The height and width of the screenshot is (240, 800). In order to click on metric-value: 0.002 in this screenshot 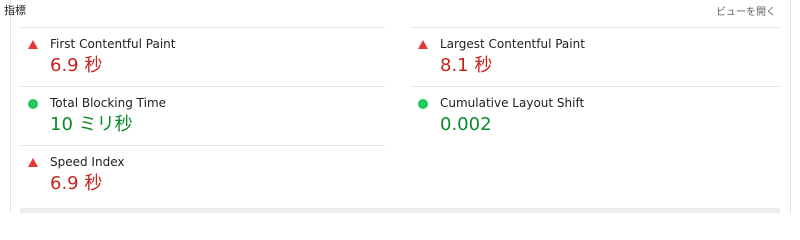, I will do `click(466, 124)`.